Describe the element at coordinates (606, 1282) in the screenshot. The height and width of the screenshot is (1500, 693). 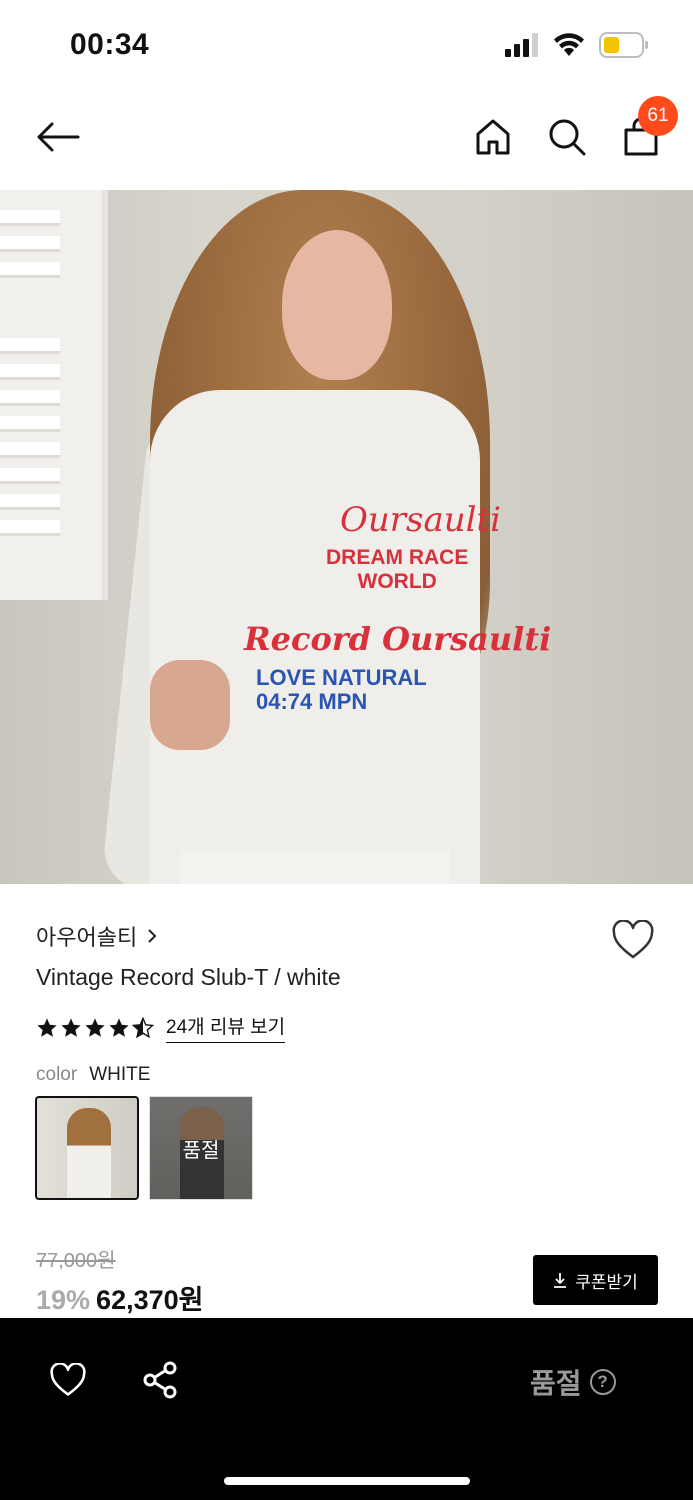
I see `coupon-label: 쿠폰받기` at that location.